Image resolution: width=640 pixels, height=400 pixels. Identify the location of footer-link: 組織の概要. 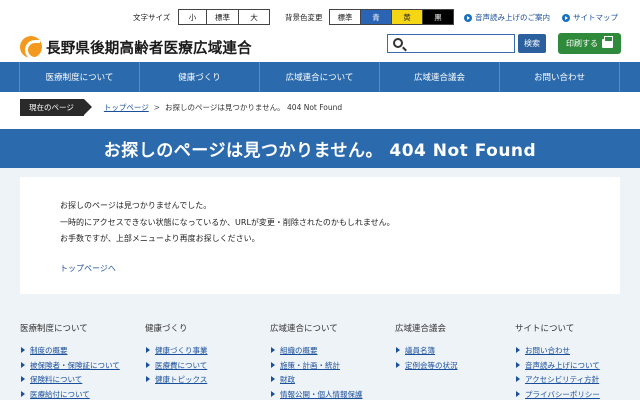
(316, 352).